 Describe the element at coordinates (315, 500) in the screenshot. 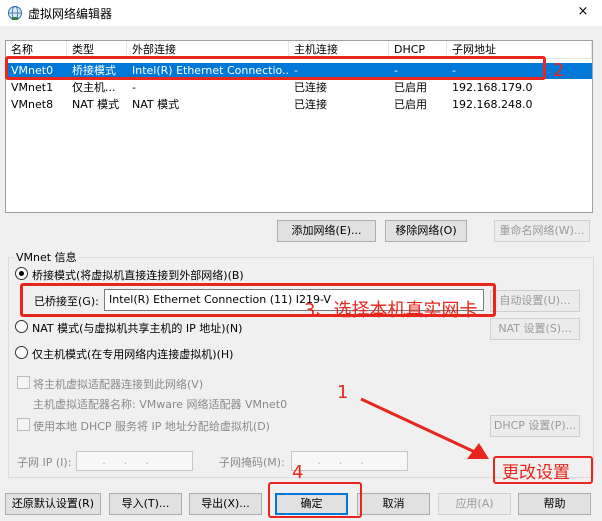

I see `annotation-box-ok` at that location.